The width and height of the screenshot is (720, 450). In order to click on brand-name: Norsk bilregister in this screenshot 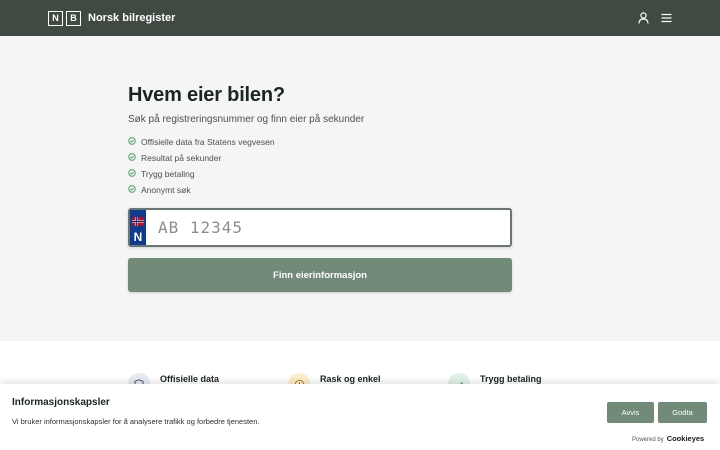, I will do `click(131, 18)`.